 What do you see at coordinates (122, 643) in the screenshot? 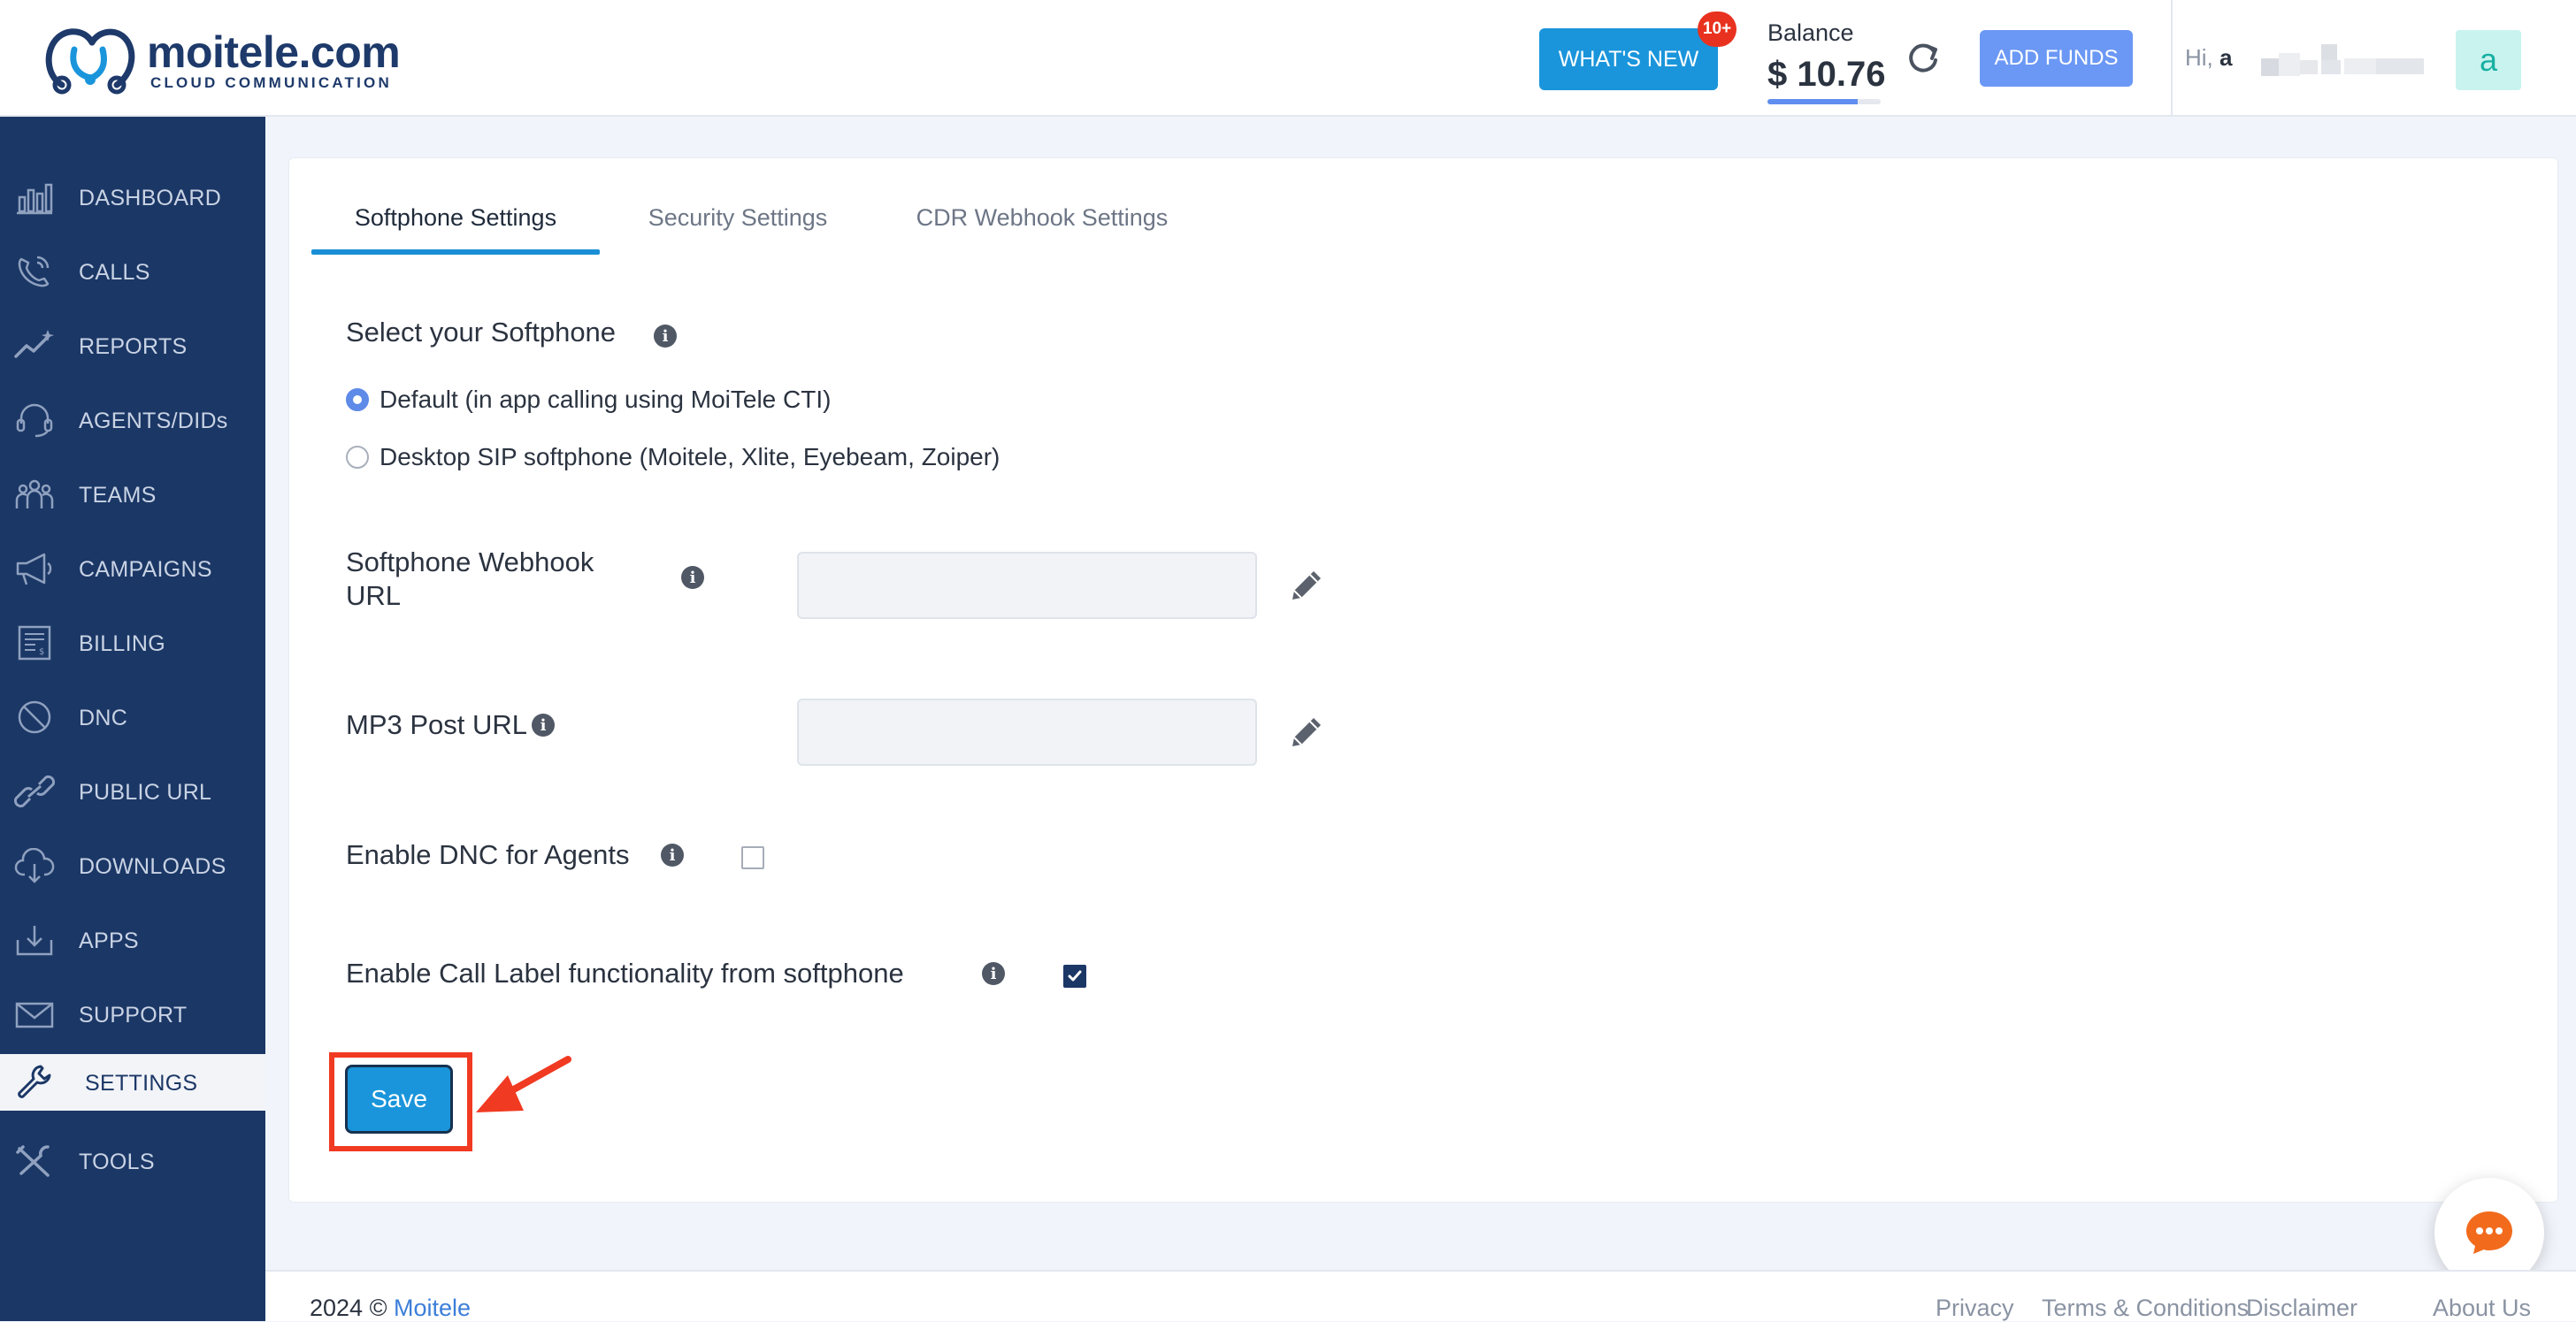
I see `sidebar-label-billing: BILLING` at bounding box center [122, 643].